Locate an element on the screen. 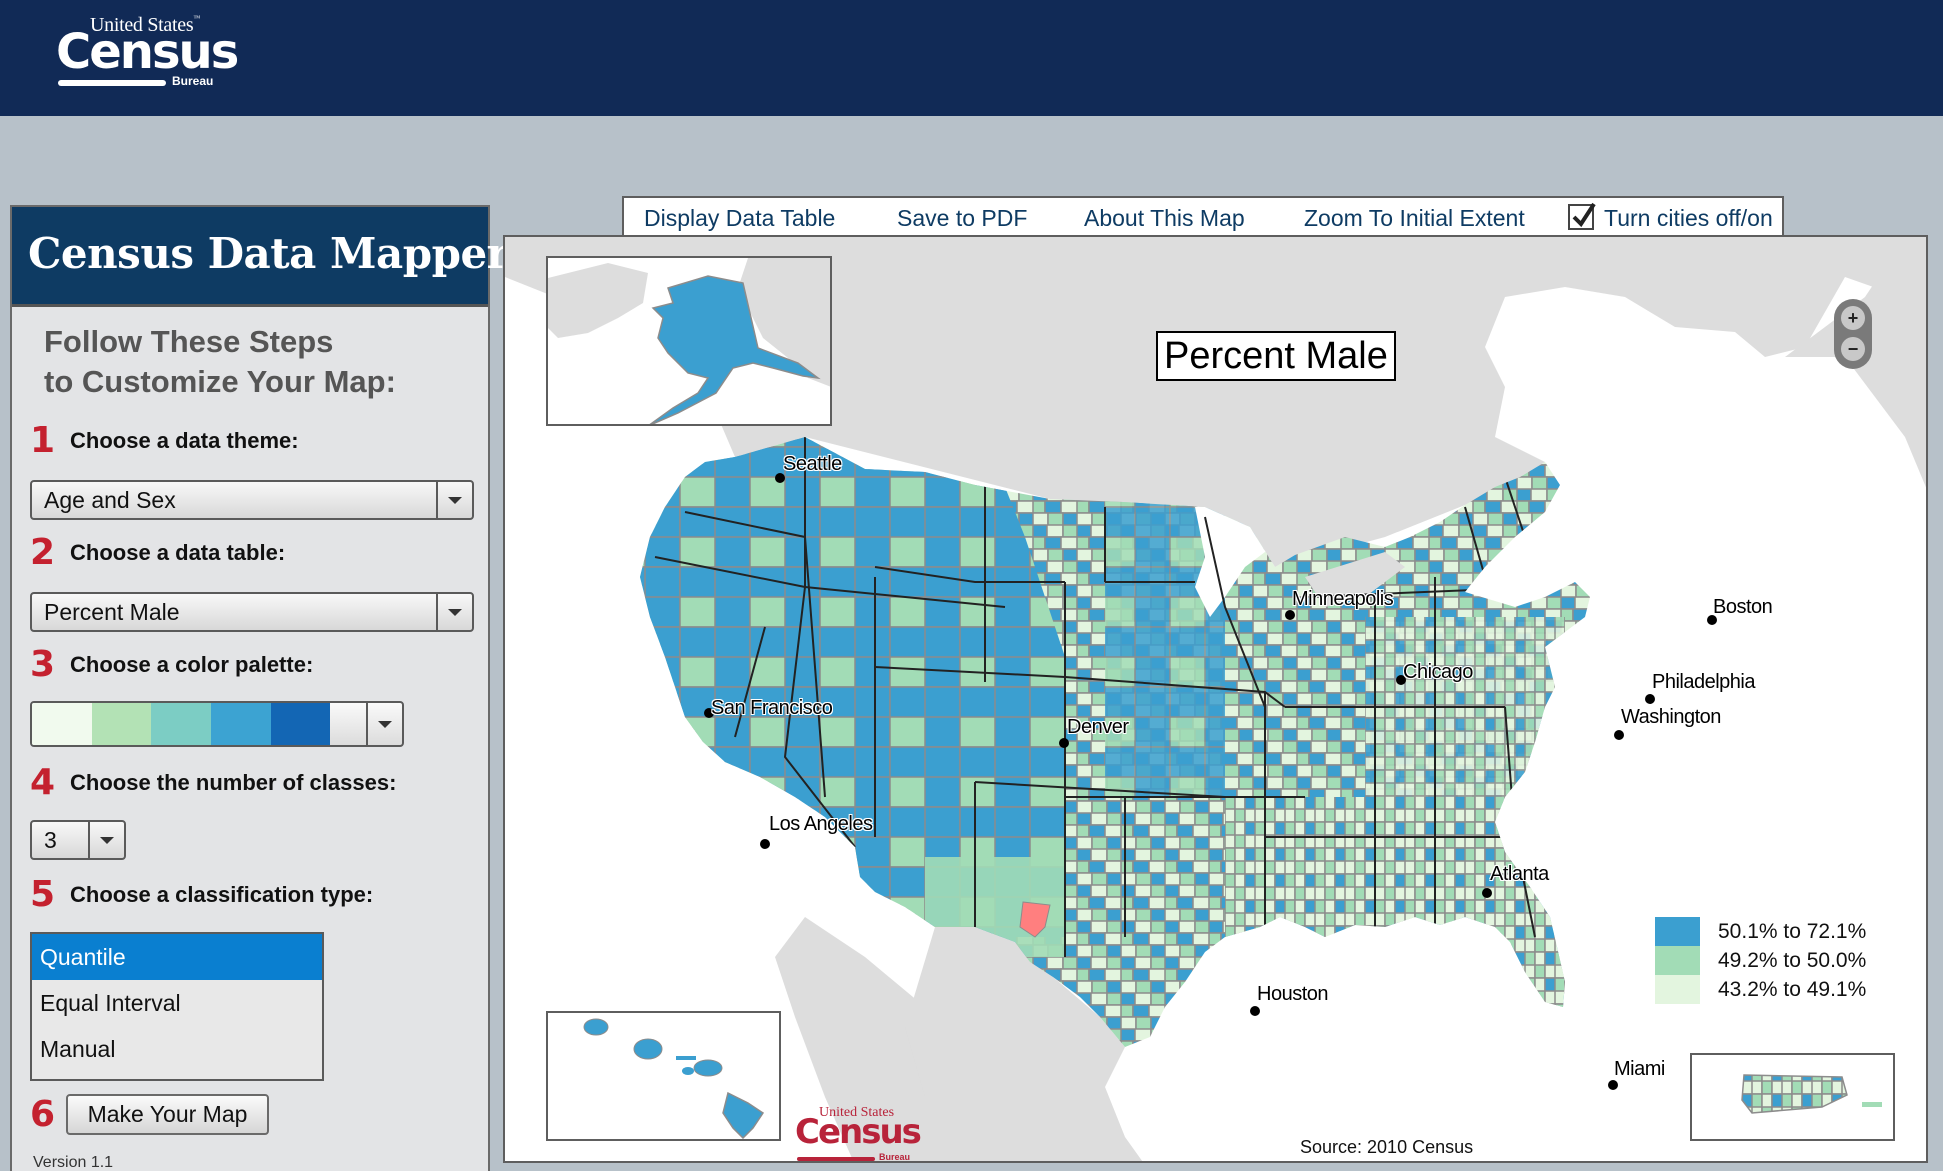  puerto-rico-map is located at coordinates (1811, 1094).